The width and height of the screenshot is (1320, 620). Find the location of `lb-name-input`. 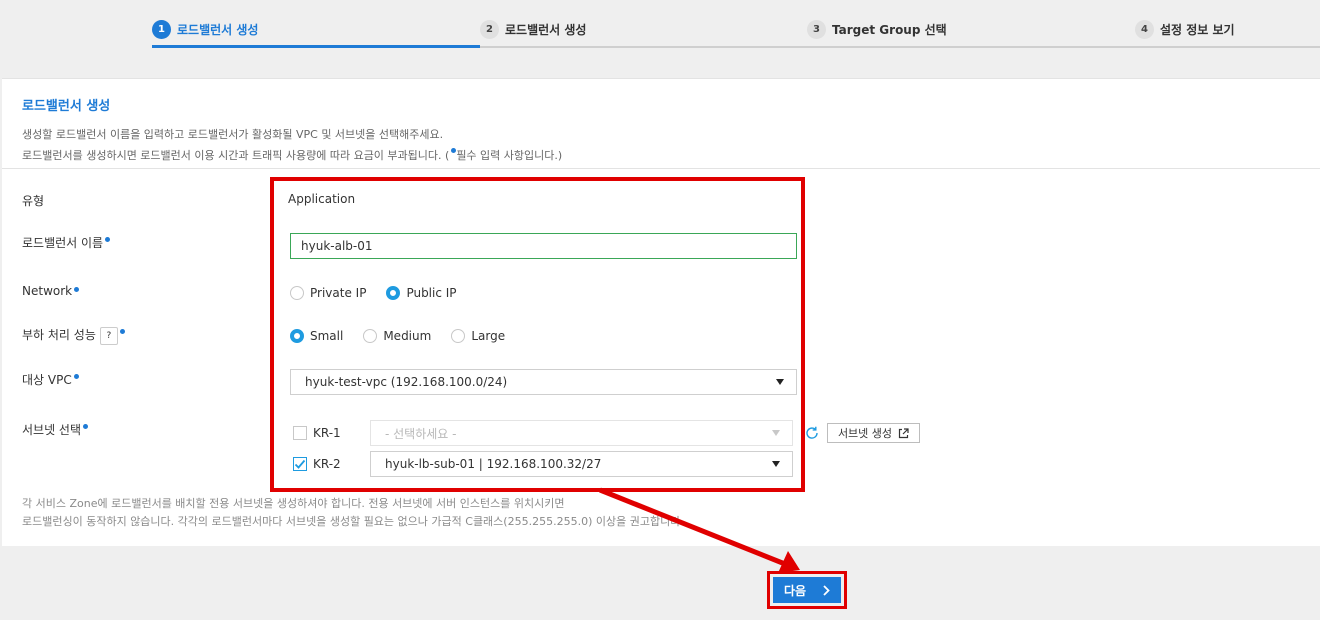

lb-name-input is located at coordinates (543, 246).